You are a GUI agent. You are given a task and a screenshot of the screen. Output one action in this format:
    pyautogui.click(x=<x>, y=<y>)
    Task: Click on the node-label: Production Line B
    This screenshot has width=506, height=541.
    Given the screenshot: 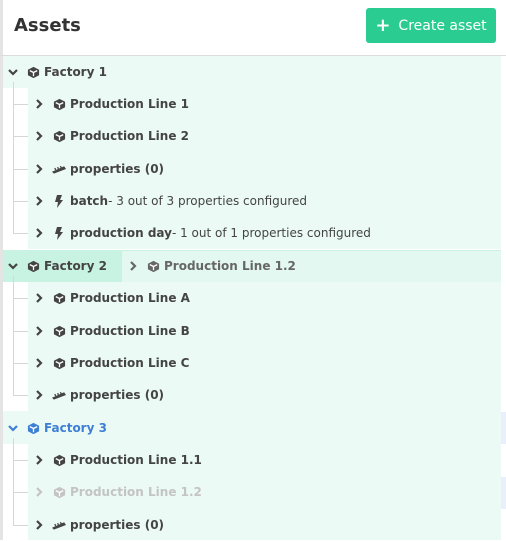 What is the action you would take?
    pyautogui.click(x=130, y=331)
    